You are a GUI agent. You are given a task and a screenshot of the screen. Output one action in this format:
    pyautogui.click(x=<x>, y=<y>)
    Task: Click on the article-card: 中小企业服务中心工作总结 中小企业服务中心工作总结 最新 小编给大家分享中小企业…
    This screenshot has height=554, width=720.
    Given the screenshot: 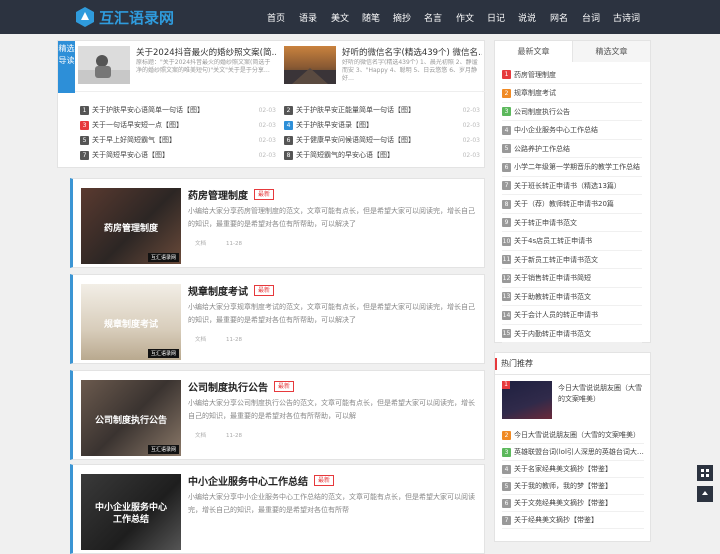 What is the action you would take?
    pyautogui.click(x=277, y=509)
    